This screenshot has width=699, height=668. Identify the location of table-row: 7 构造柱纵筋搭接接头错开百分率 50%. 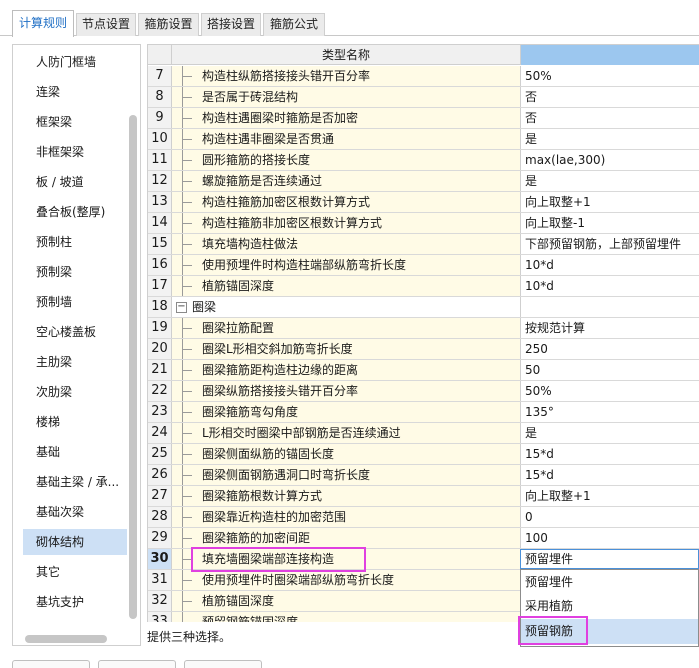
(423, 76).